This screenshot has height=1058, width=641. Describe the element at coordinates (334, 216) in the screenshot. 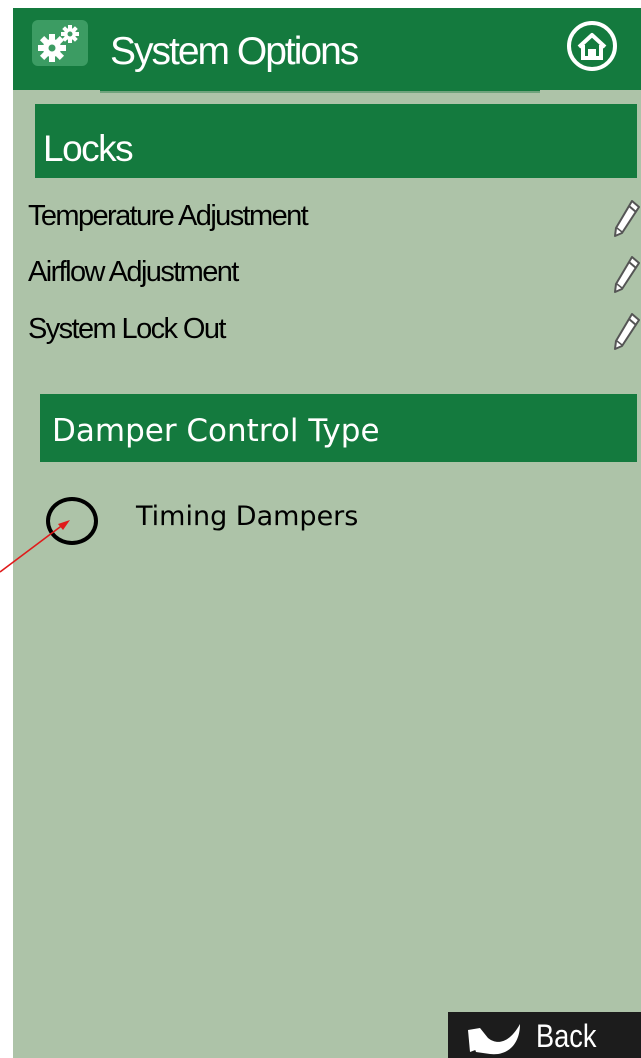

I see `lock-row-temperature: Temperature Adjustment` at that location.